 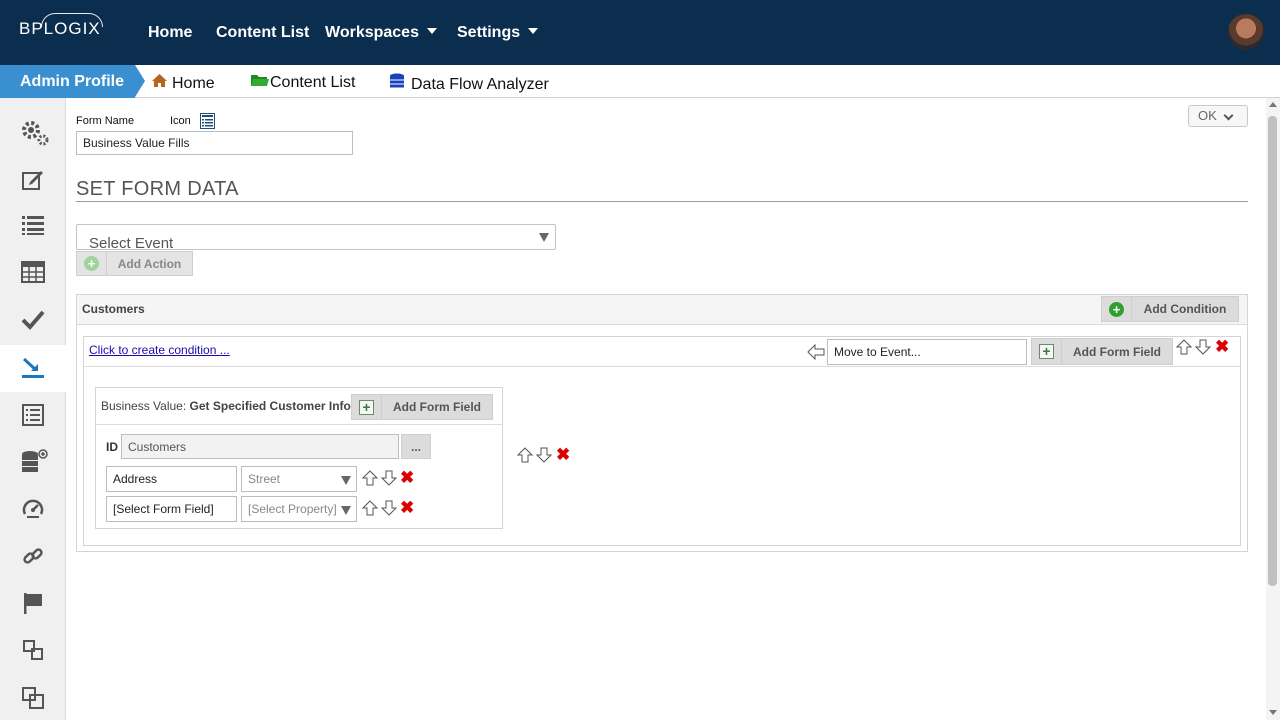 I want to click on add-condition-button: + Add Condition, so click(x=1170, y=309).